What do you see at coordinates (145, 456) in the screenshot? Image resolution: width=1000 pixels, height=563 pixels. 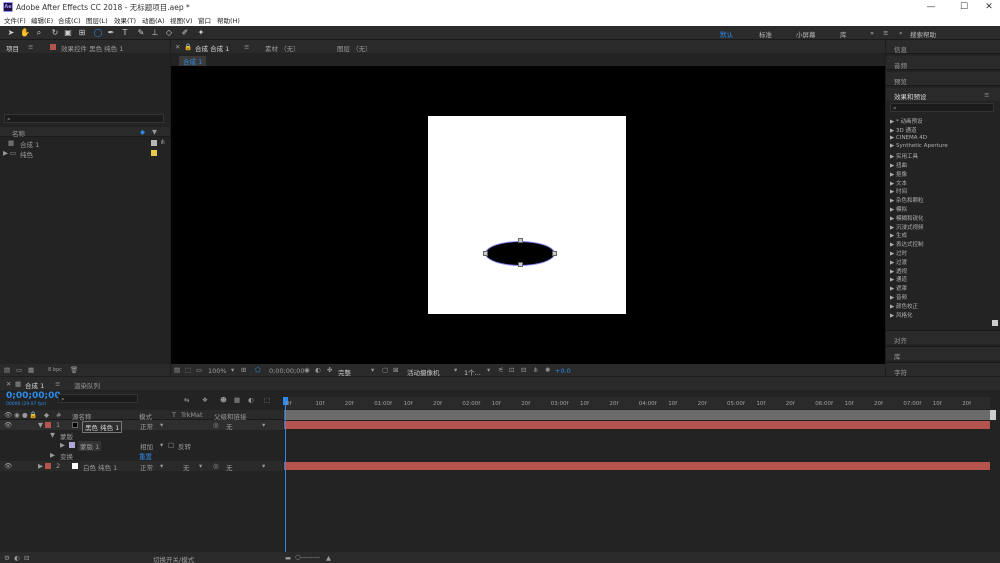 I see `reset-link: 重置` at bounding box center [145, 456].